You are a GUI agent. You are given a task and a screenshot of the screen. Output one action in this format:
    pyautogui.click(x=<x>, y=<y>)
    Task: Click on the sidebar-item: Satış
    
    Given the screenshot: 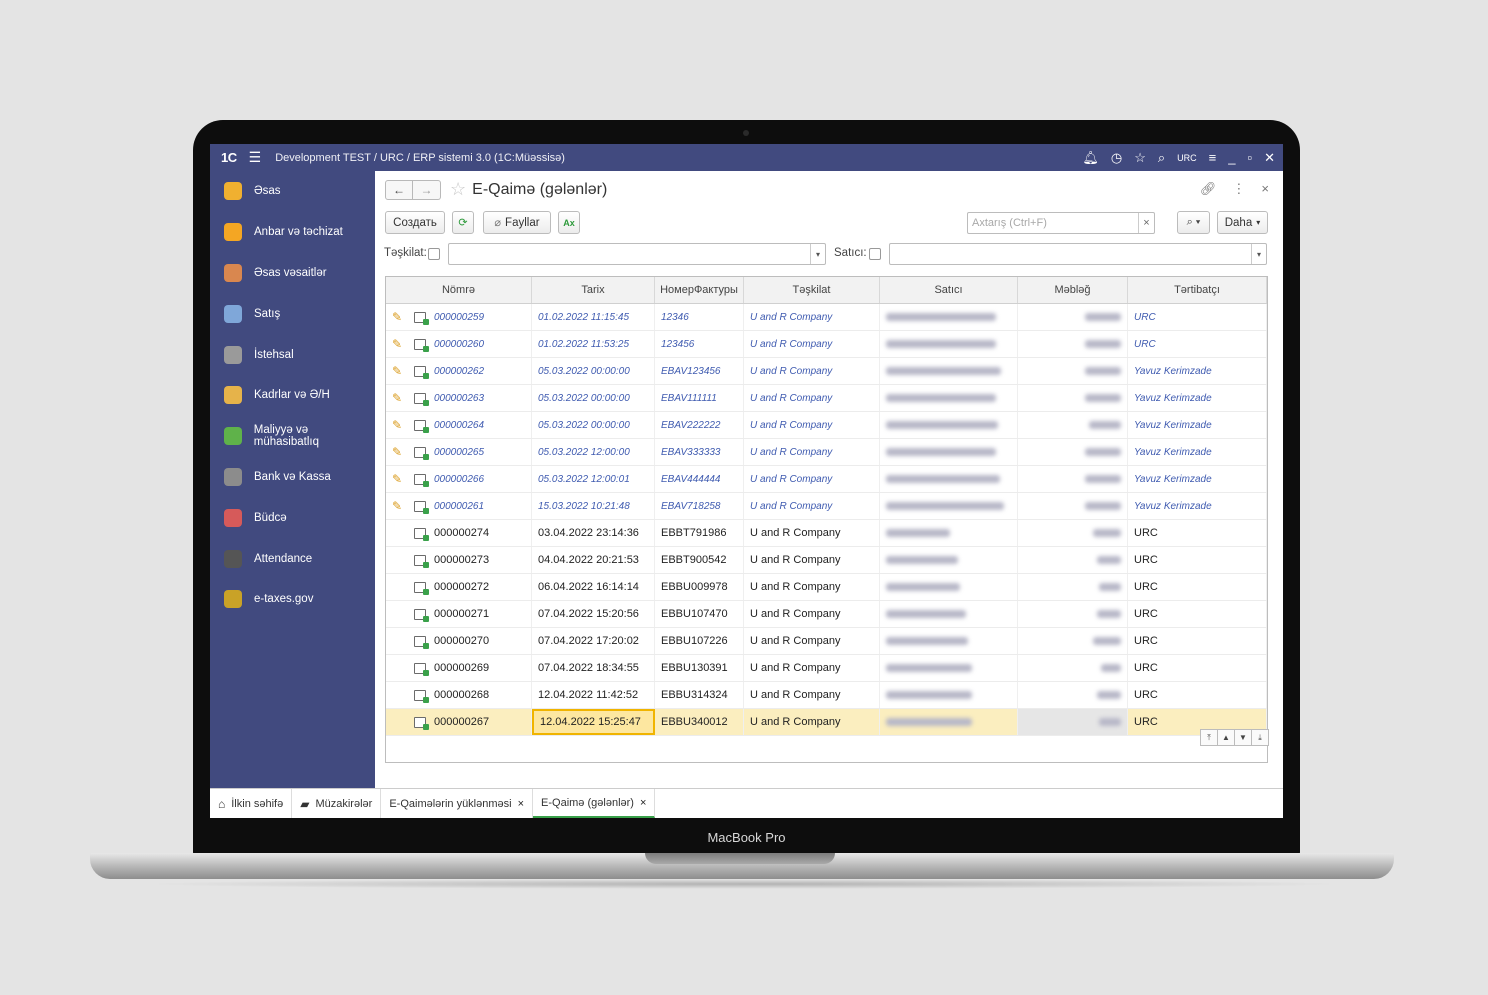 What is the action you would take?
    pyautogui.click(x=292, y=313)
    